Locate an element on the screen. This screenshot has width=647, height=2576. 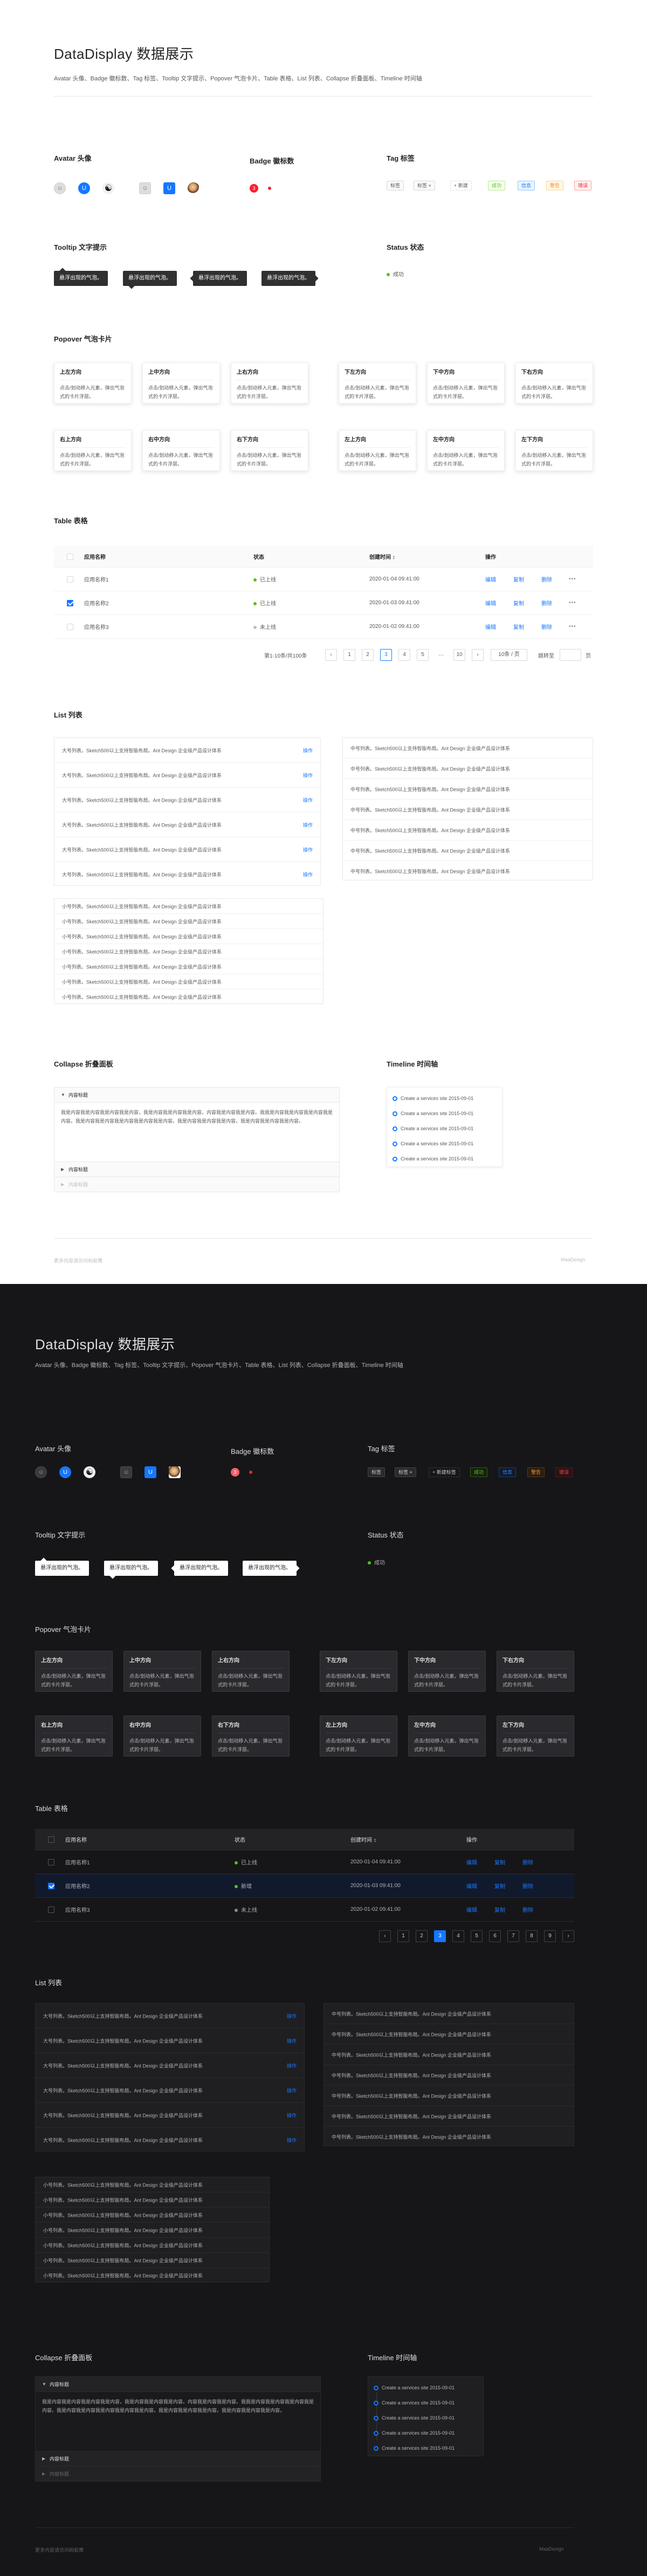
copy-link: 复制 is located at coordinates (500, 1886).